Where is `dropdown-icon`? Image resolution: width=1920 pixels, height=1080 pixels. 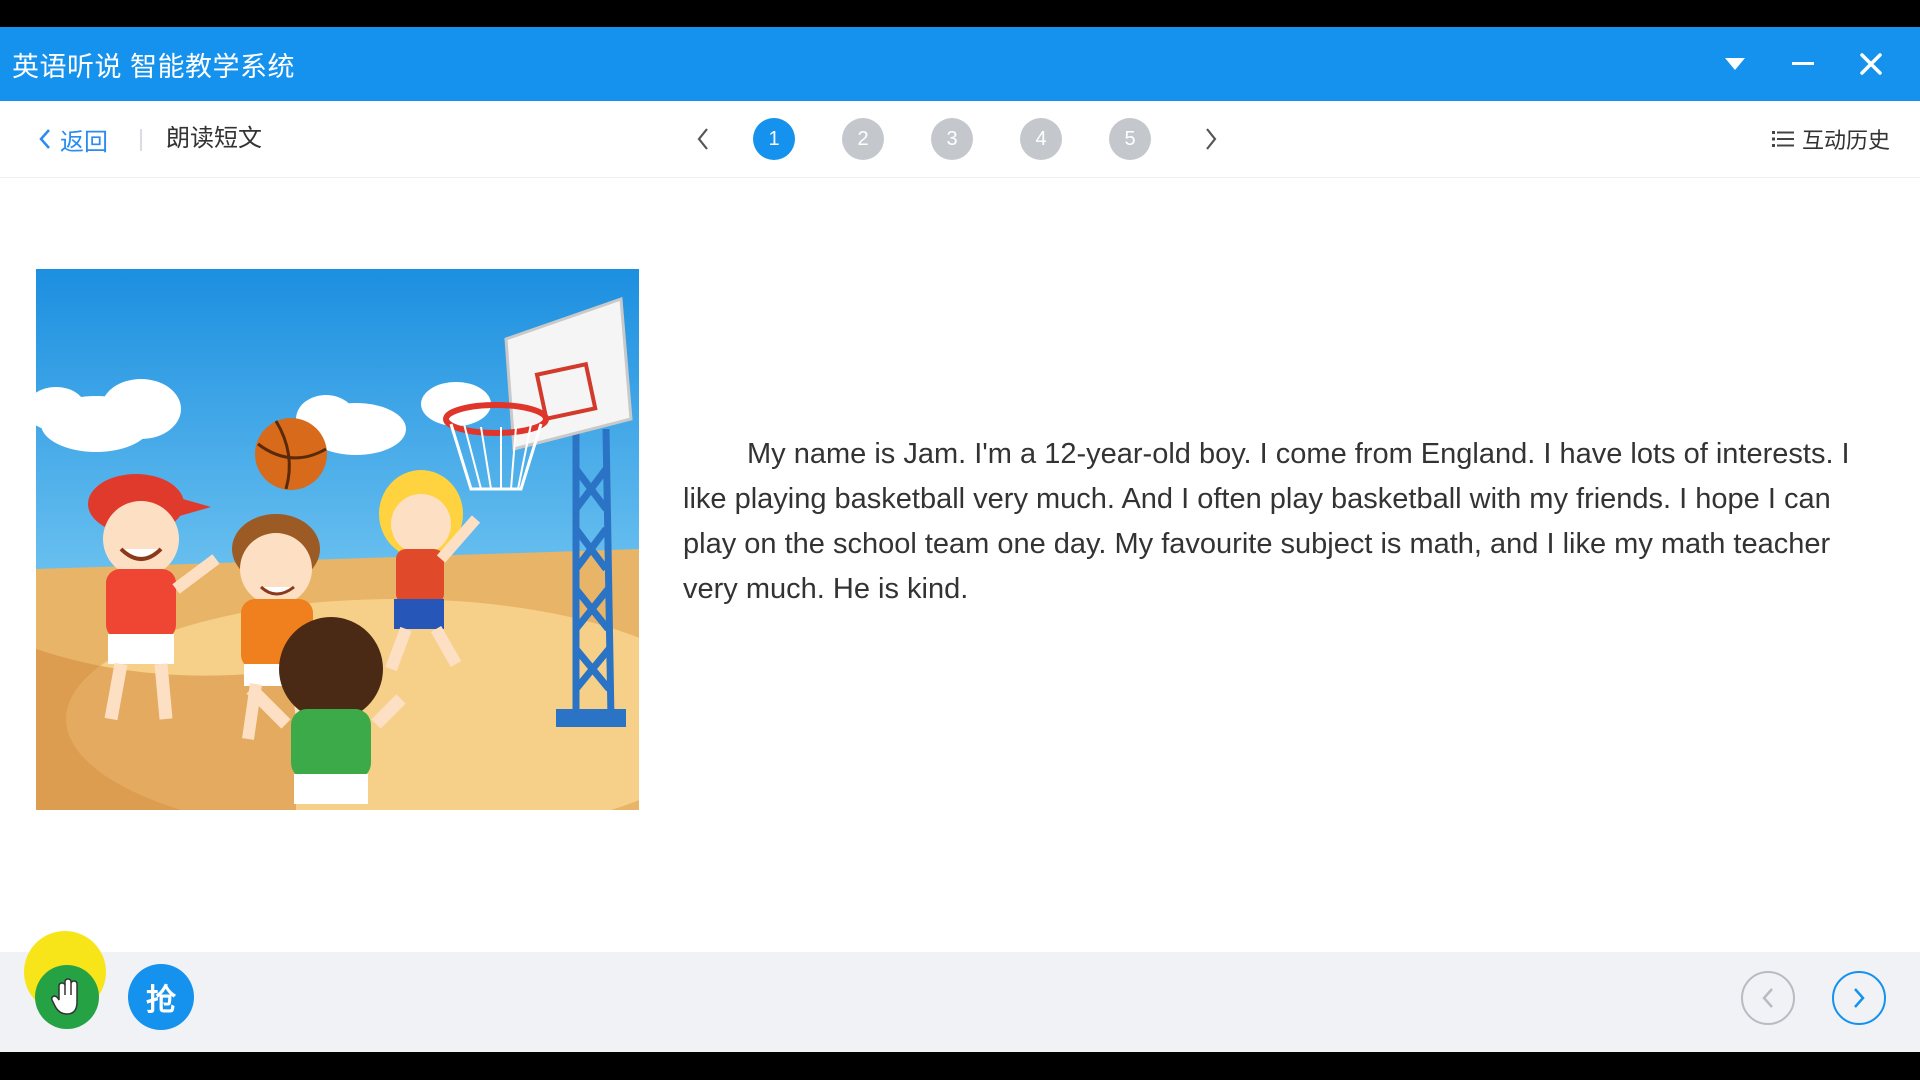
dropdown-icon is located at coordinates (1735, 64).